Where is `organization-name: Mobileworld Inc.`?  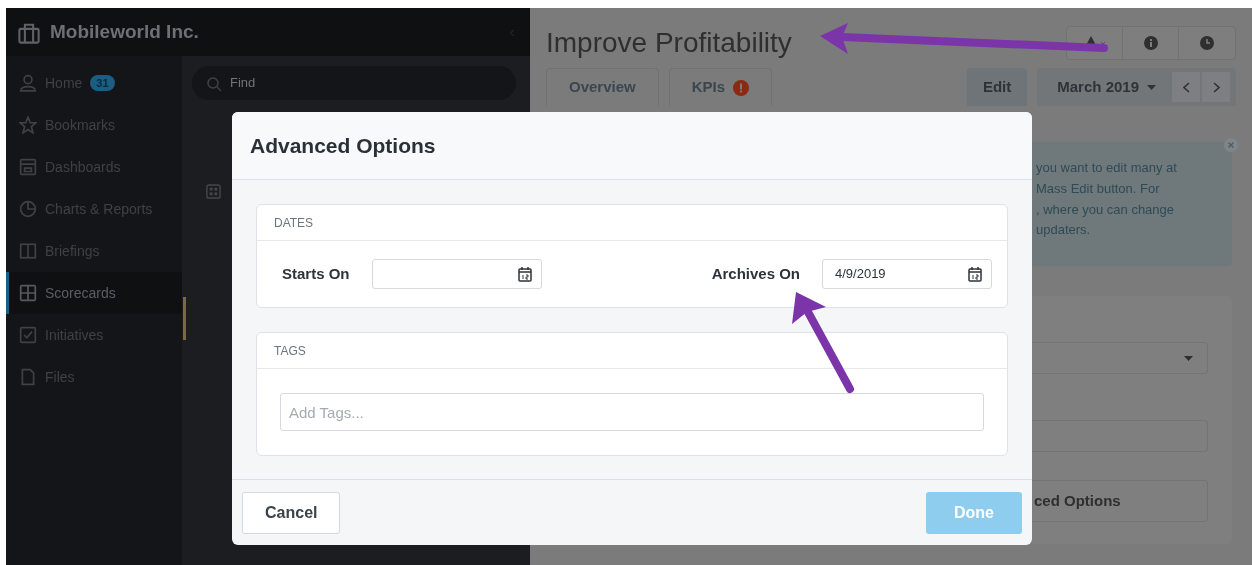 organization-name: Mobileworld Inc. is located at coordinates (124, 31).